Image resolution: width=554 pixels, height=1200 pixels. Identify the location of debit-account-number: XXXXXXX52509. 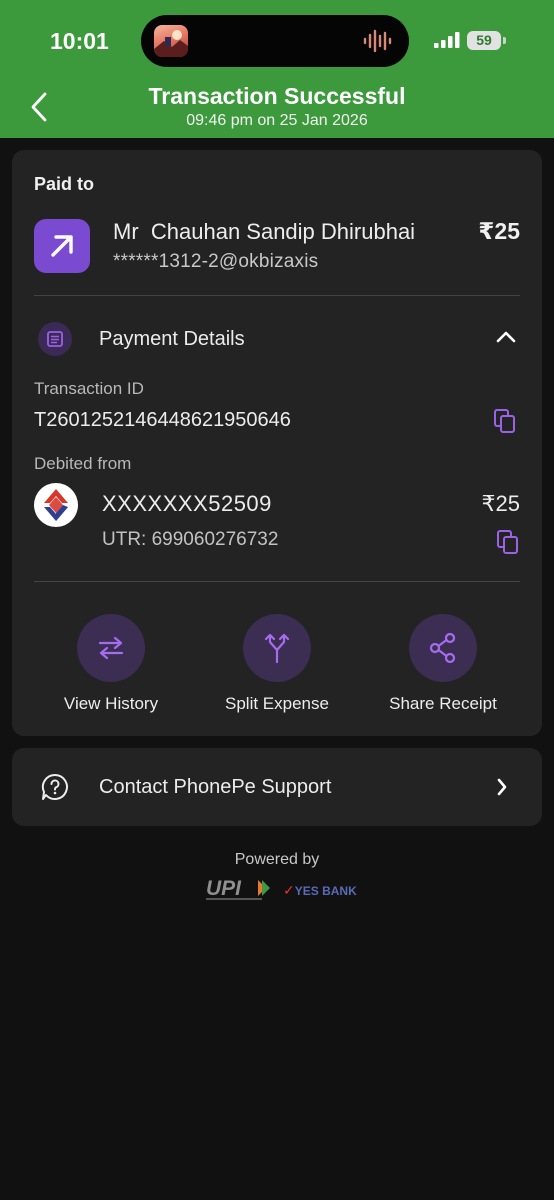
(187, 503).